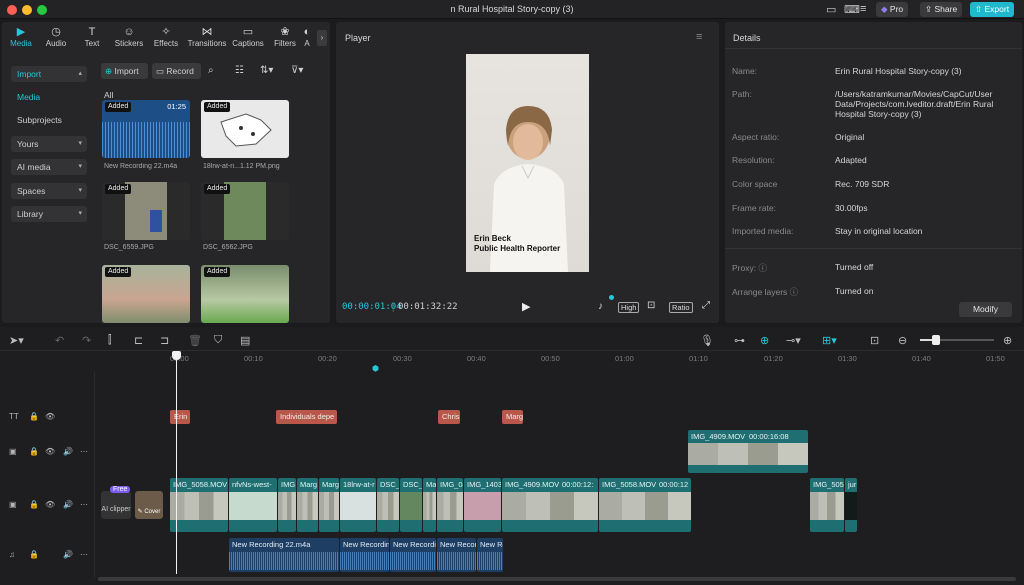 The width and height of the screenshot is (1024, 585). Describe the element at coordinates (375, 368) in the screenshot. I see `marker-icon: ⬢` at that location.